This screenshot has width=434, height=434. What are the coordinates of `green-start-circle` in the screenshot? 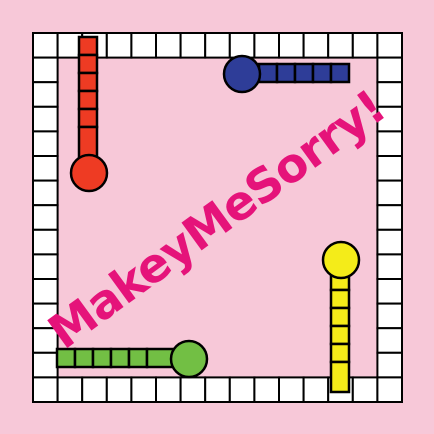 It's located at (189, 359).